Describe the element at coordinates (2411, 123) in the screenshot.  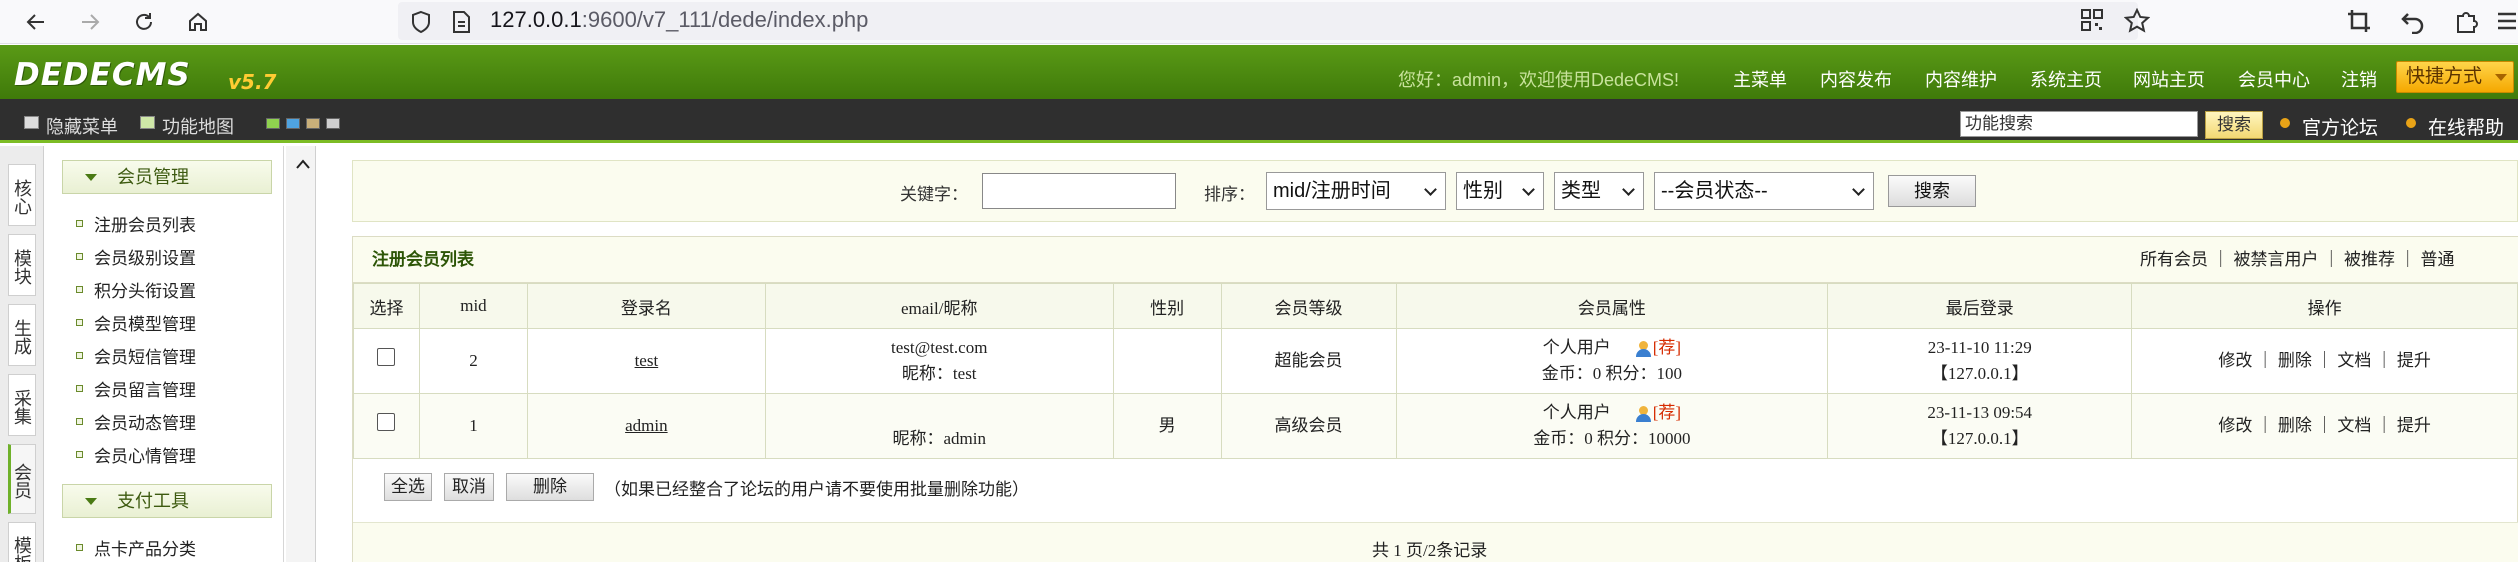
I see `help-icon` at that location.